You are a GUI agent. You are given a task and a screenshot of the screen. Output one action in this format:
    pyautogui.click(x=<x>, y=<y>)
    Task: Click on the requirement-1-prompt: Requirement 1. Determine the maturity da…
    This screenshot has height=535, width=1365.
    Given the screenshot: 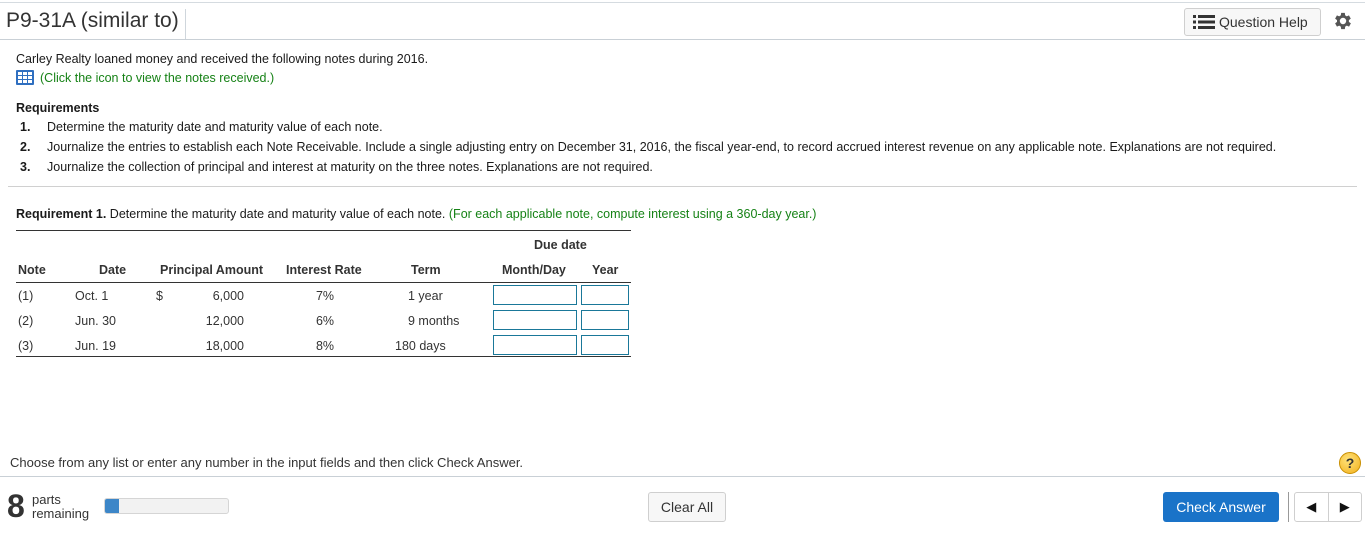 What is the action you would take?
    pyautogui.click(x=416, y=214)
    